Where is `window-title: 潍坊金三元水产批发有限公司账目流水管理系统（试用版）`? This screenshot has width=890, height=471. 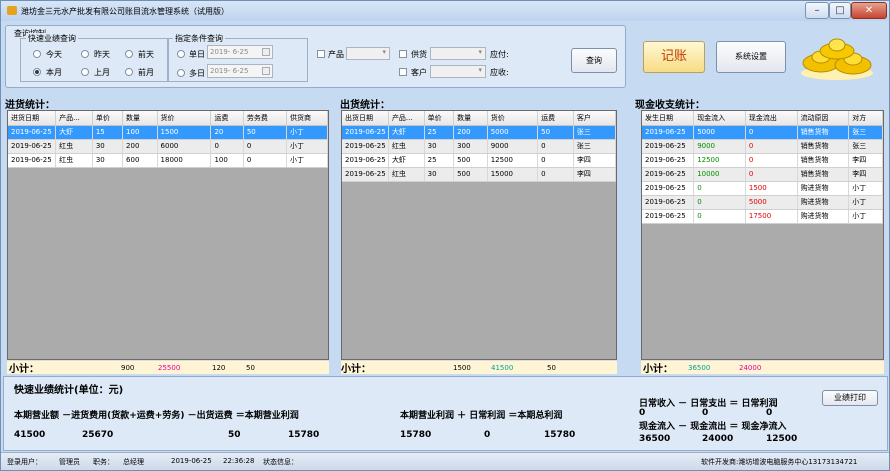 window-title: 潍坊金三元水产批发有限公司账目流水管理系统（试用版） is located at coordinates (125, 11).